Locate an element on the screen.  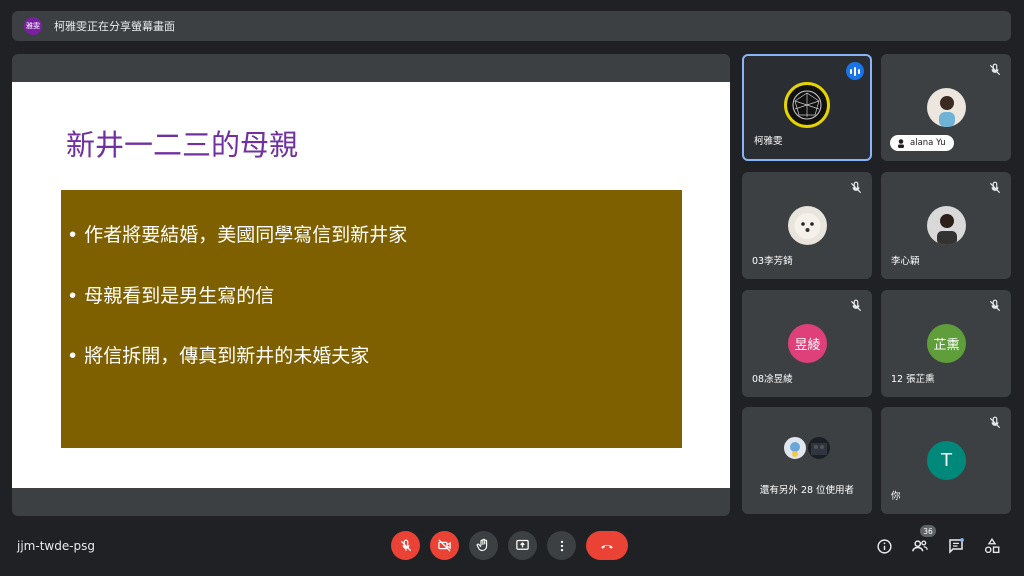
participant-name: alana Yu is located at coordinates (928, 143).